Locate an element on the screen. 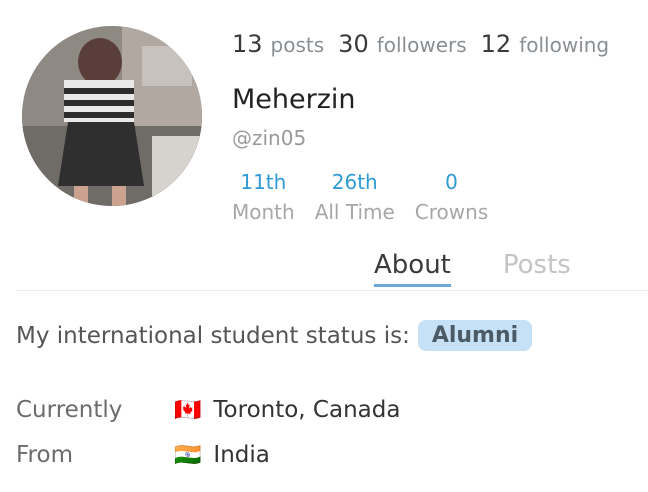 This screenshot has width=648, height=492. status-text: My international student status is: is located at coordinates (213, 335).